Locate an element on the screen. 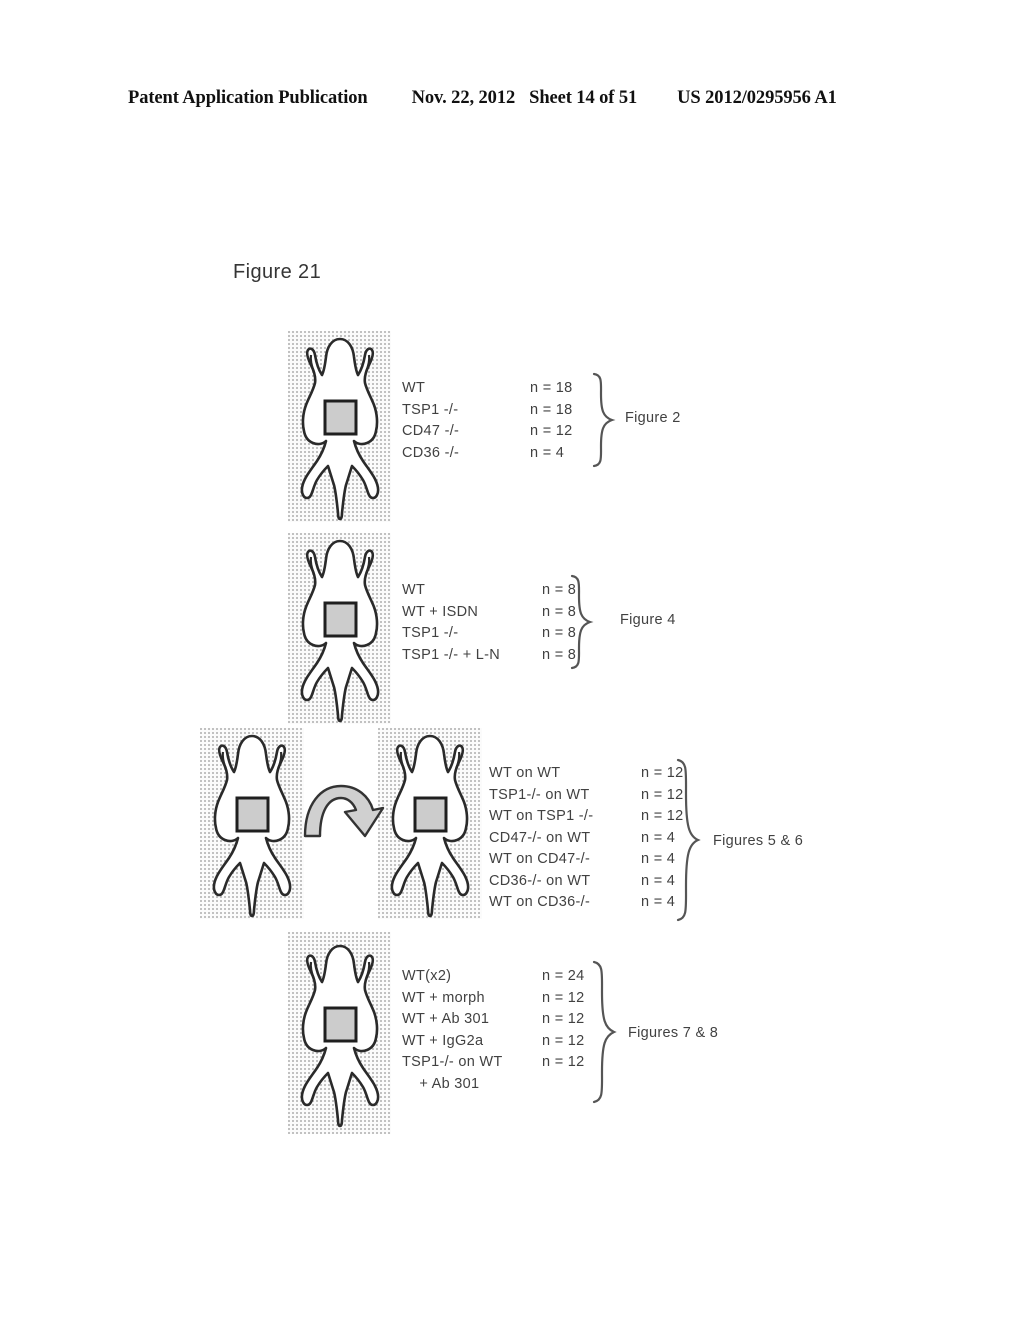 This screenshot has height=1320, width=1024. legend-row: WT on TSP1 -/- n = 12 is located at coordinates (586, 817).